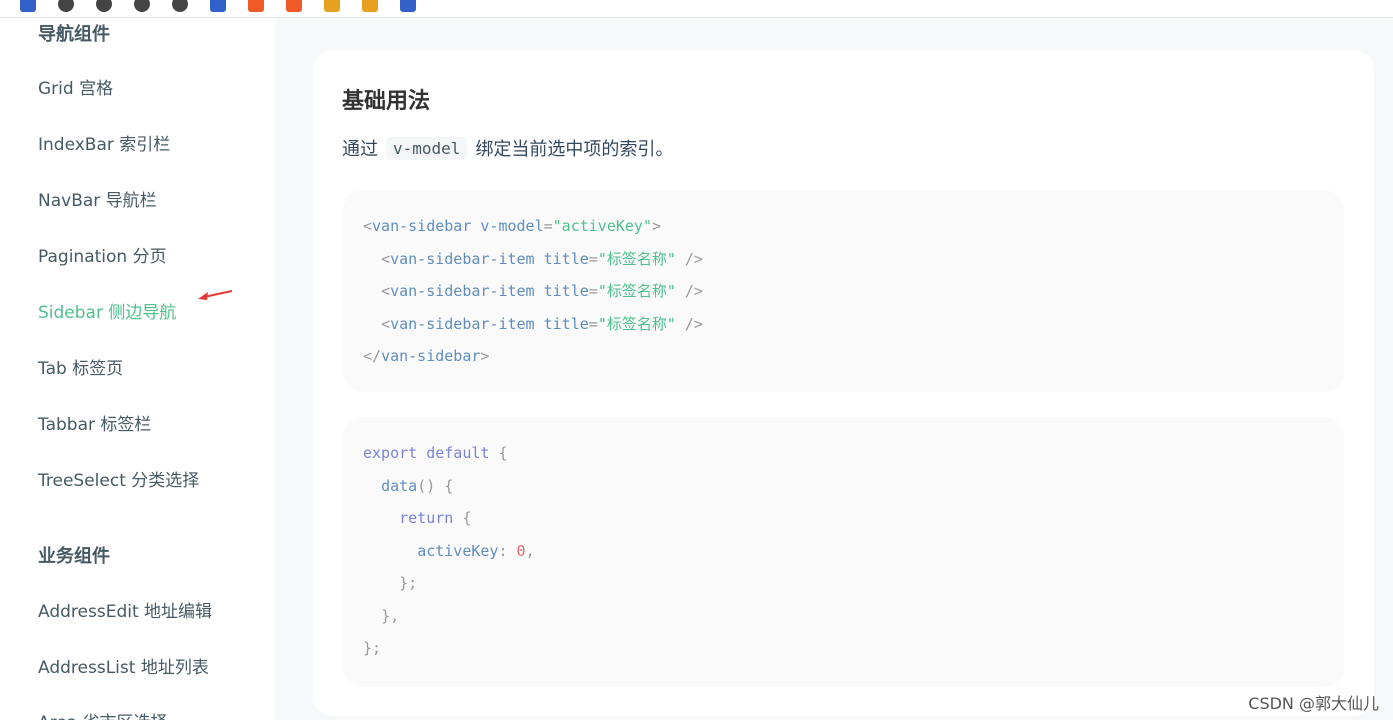 This screenshot has height=720, width=1393. What do you see at coordinates (360, 149) in the screenshot?
I see `desc-prefix: 通过` at bounding box center [360, 149].